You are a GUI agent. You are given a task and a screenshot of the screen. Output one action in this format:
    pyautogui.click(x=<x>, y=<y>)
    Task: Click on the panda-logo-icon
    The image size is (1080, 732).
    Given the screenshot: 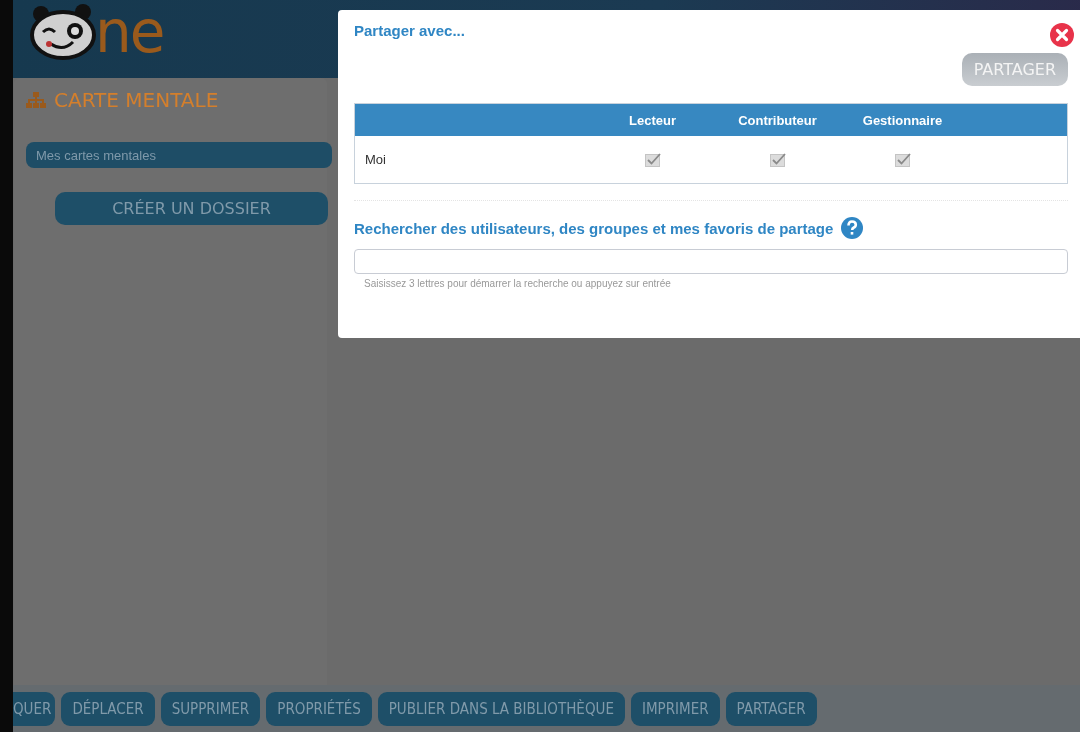 What is the action you would take?
    pyautogui.click(x=64, y=32)
    